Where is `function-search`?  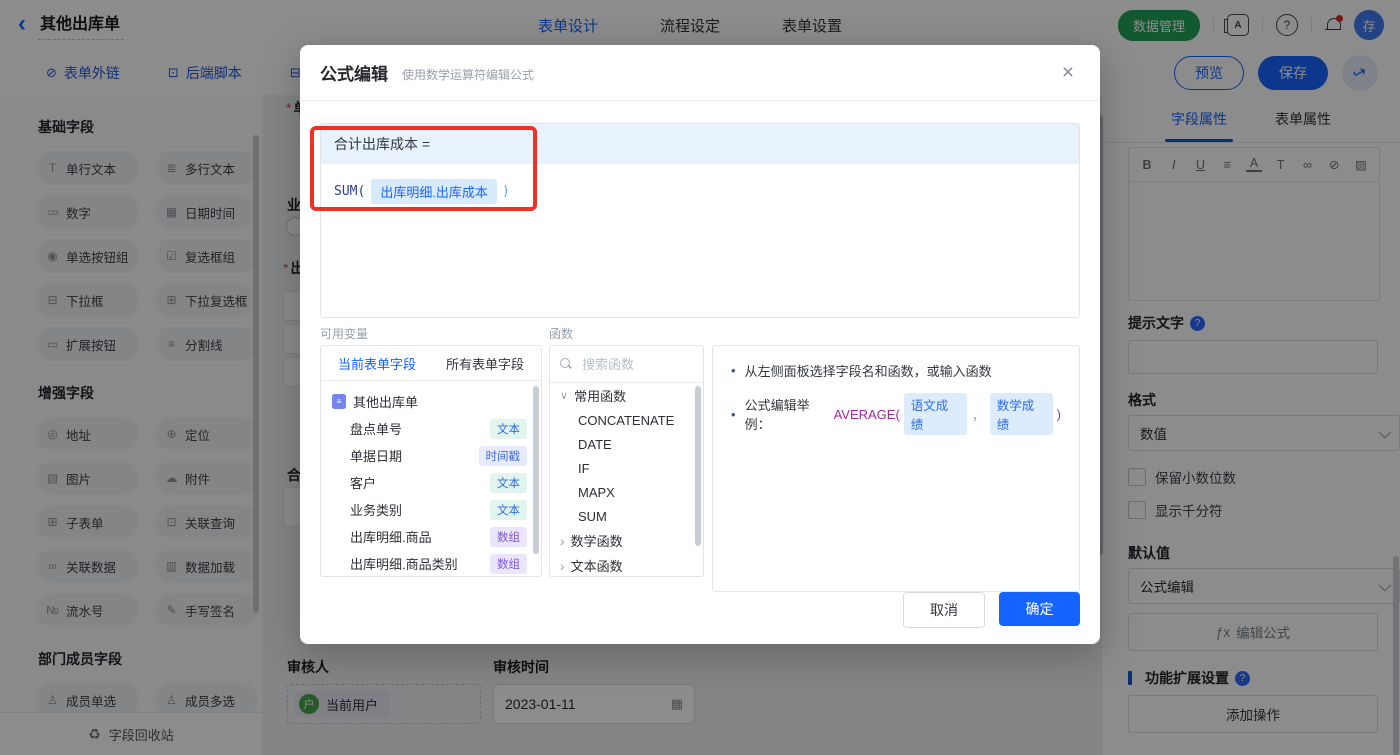
function-search is located at coordinates (626, 364).